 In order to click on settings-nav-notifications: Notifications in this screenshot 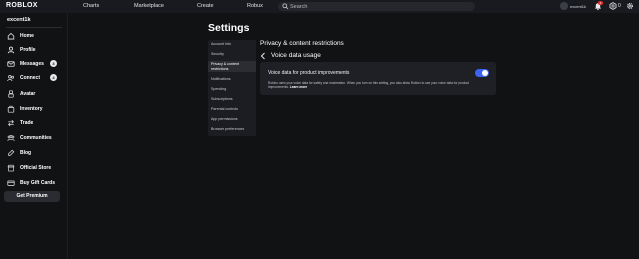, I will do `click(232, 79)`.